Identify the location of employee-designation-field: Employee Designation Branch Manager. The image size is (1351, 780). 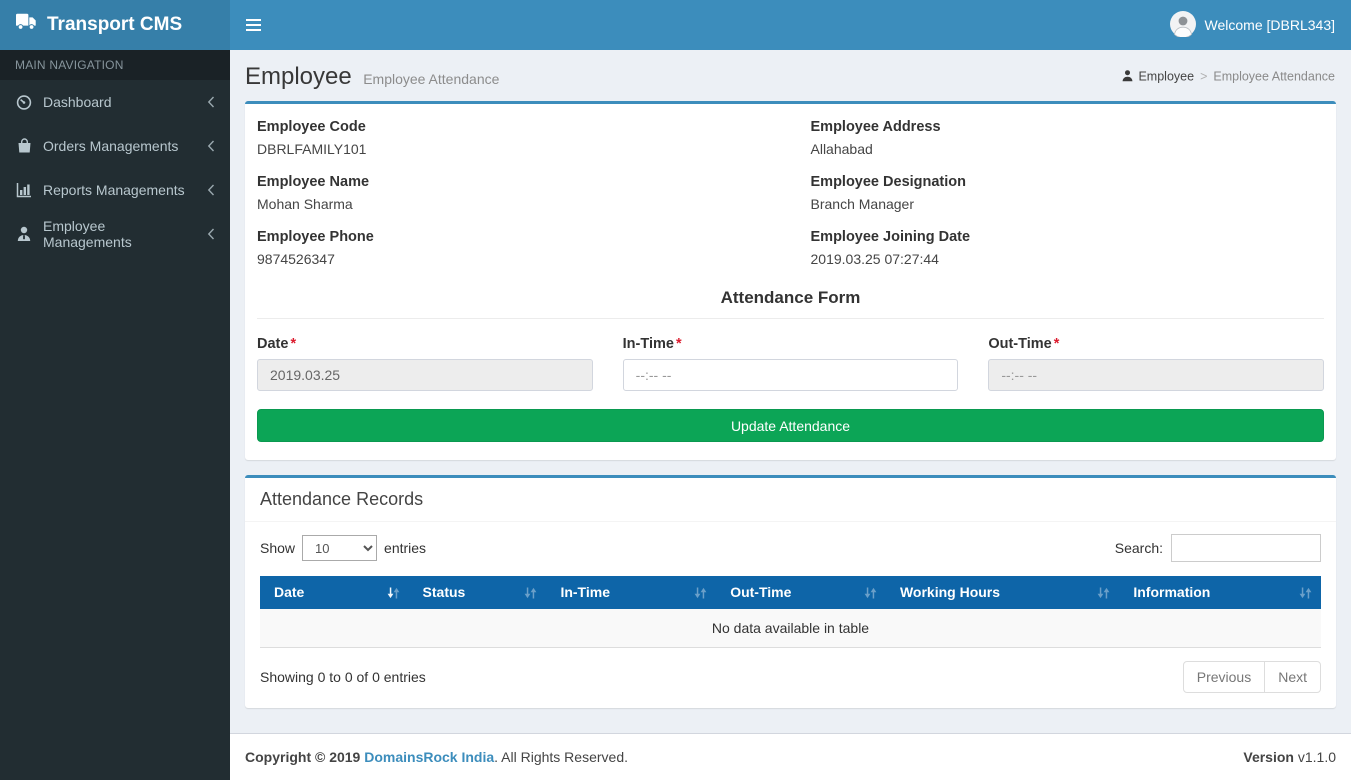
(1068, 193).